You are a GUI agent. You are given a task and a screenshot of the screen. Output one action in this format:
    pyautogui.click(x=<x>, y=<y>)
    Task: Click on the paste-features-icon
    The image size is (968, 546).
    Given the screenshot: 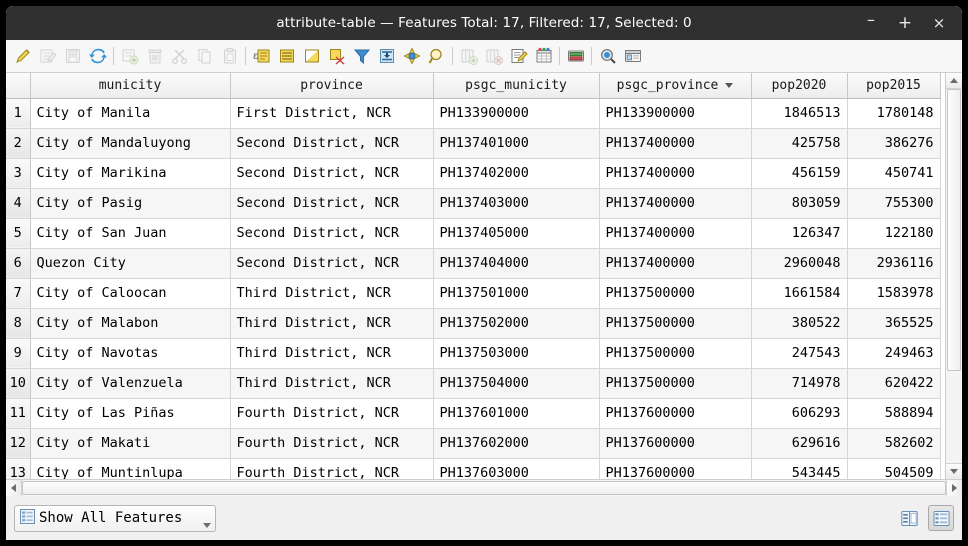 What is the action you would take?
    pyautogui.click(x=229, y=56)
    